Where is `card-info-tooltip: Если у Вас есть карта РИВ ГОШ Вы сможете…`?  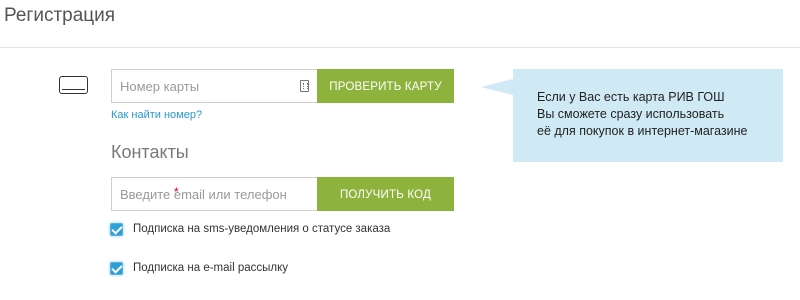 card-info-tooltip: Если у Вас есть карта РИВ ГОШ Вы сможете… is located at coordinates (648, 115).